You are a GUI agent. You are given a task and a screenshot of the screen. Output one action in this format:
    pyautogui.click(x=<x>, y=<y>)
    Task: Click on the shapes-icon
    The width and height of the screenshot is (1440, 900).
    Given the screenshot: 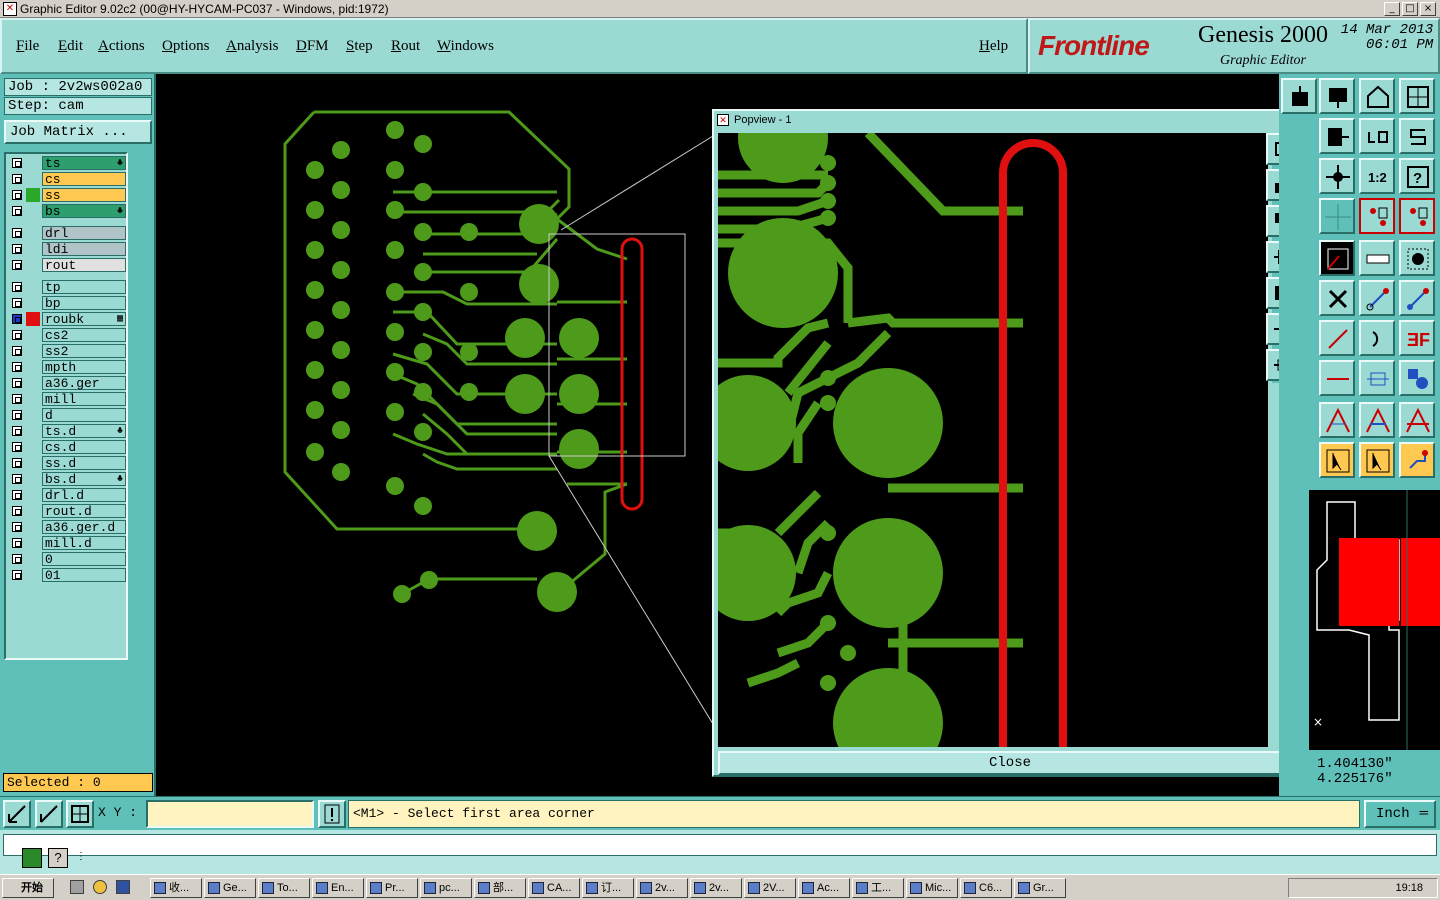 What is the action you would take?
    pyautogui.click(x=1417, y=378)
    